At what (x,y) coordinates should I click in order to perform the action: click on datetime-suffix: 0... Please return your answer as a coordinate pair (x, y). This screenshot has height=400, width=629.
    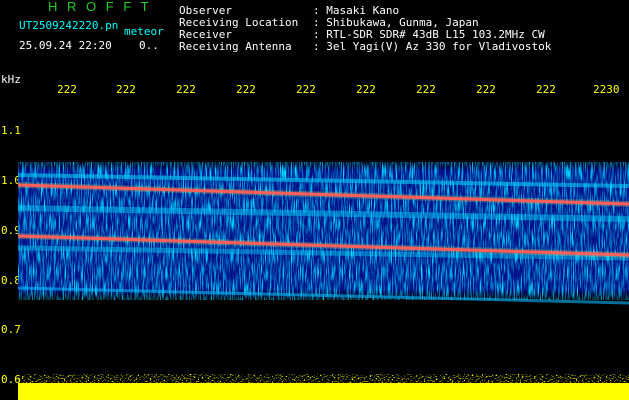
    Looking at the image, I should click on (149, 45).